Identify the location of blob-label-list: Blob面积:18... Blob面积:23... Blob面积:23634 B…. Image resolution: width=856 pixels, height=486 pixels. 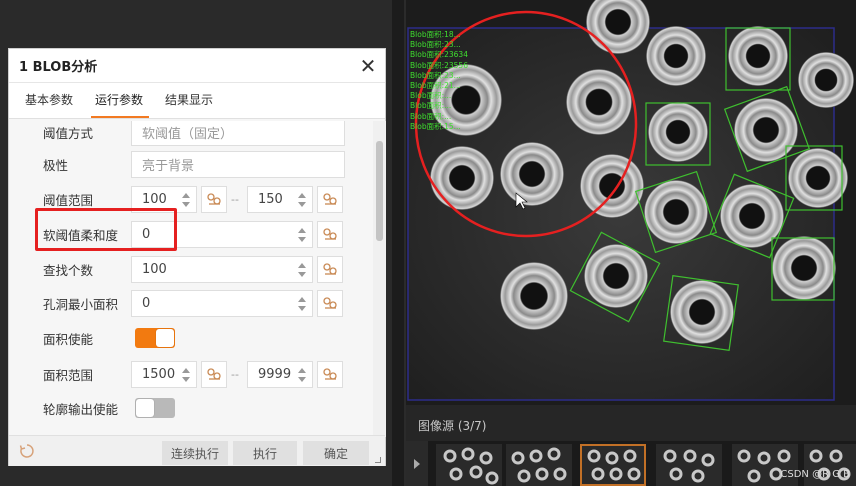
(439, 81).